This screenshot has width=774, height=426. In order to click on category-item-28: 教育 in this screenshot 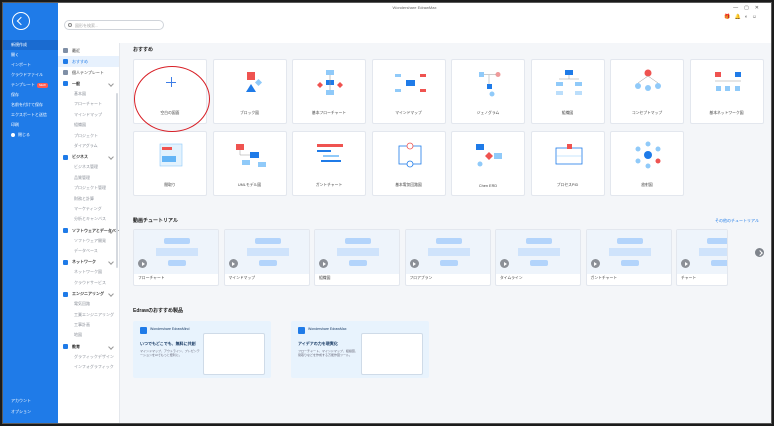, I will do `click(88, 346)`.